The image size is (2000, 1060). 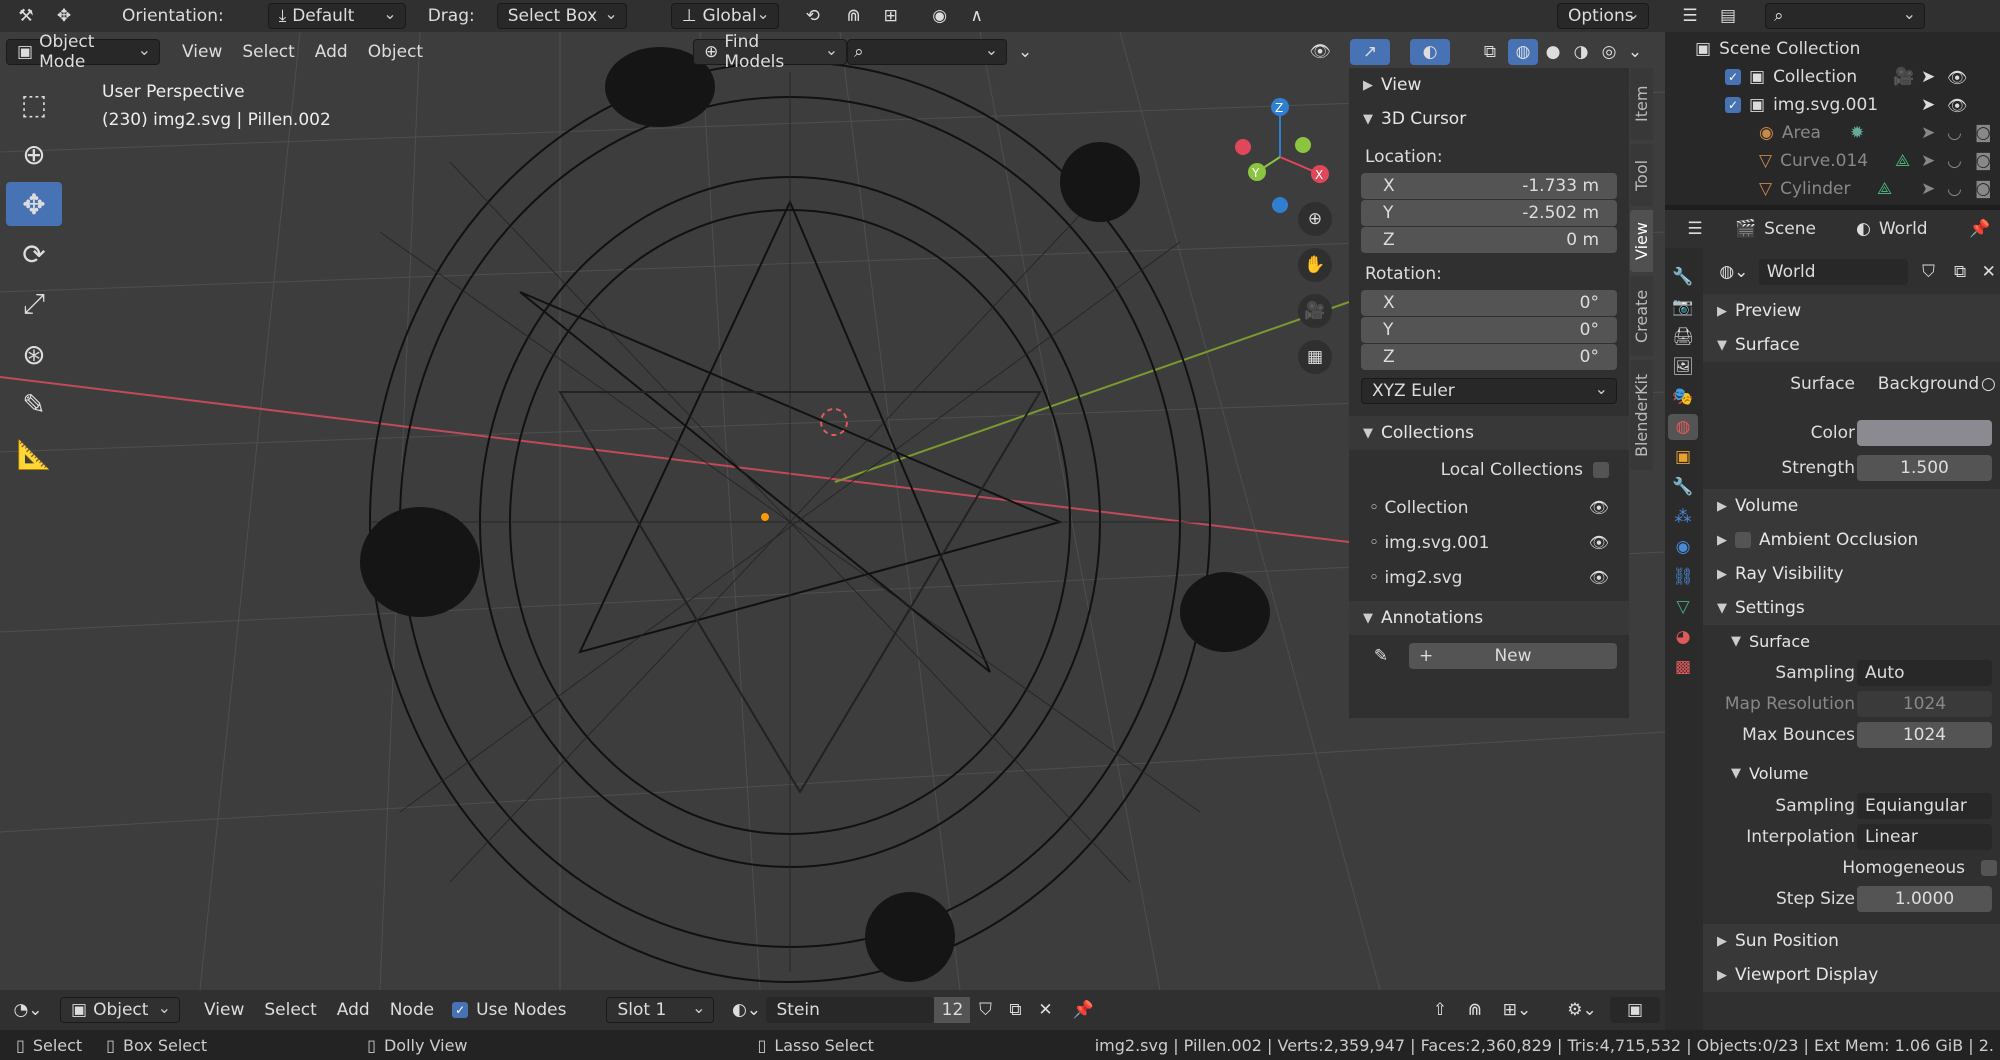 What do you see at coordinates (1832, 189) in the screenshot?
I see `outliner-item-cylinder: ▽ Cylinder ⟁ ➤ ◡ ◙` at bounding box center [1832, 189].